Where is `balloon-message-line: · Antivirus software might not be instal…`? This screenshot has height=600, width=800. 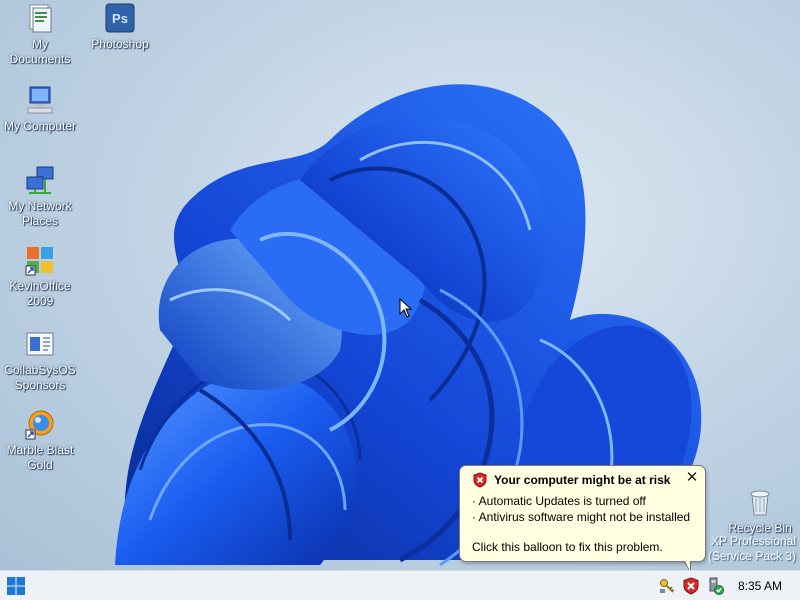 balloon-message-line: · Antivirus software might not be instal… is located at coordinates (581, 517).